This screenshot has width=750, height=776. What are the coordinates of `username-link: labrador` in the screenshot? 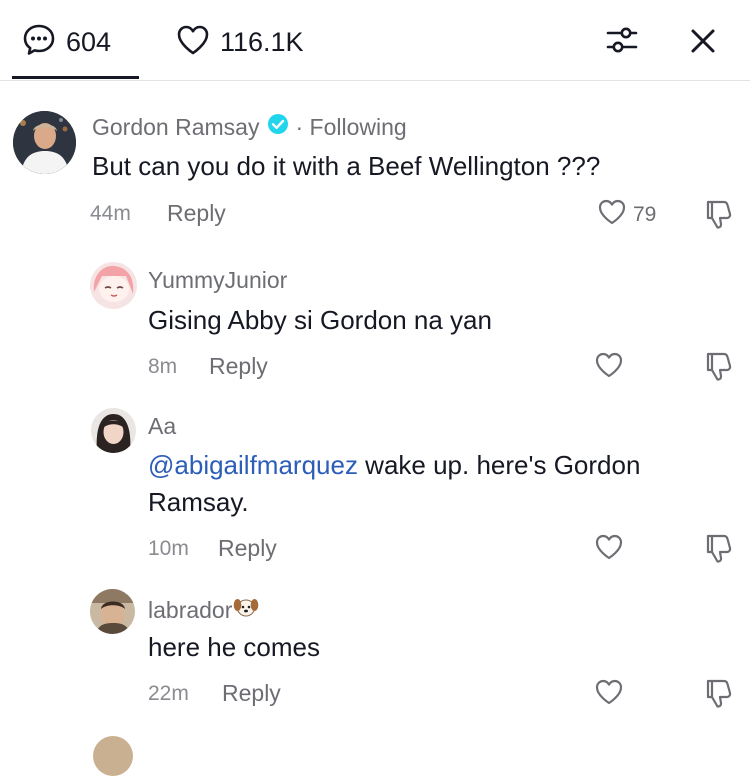 It's located at (190, 610).